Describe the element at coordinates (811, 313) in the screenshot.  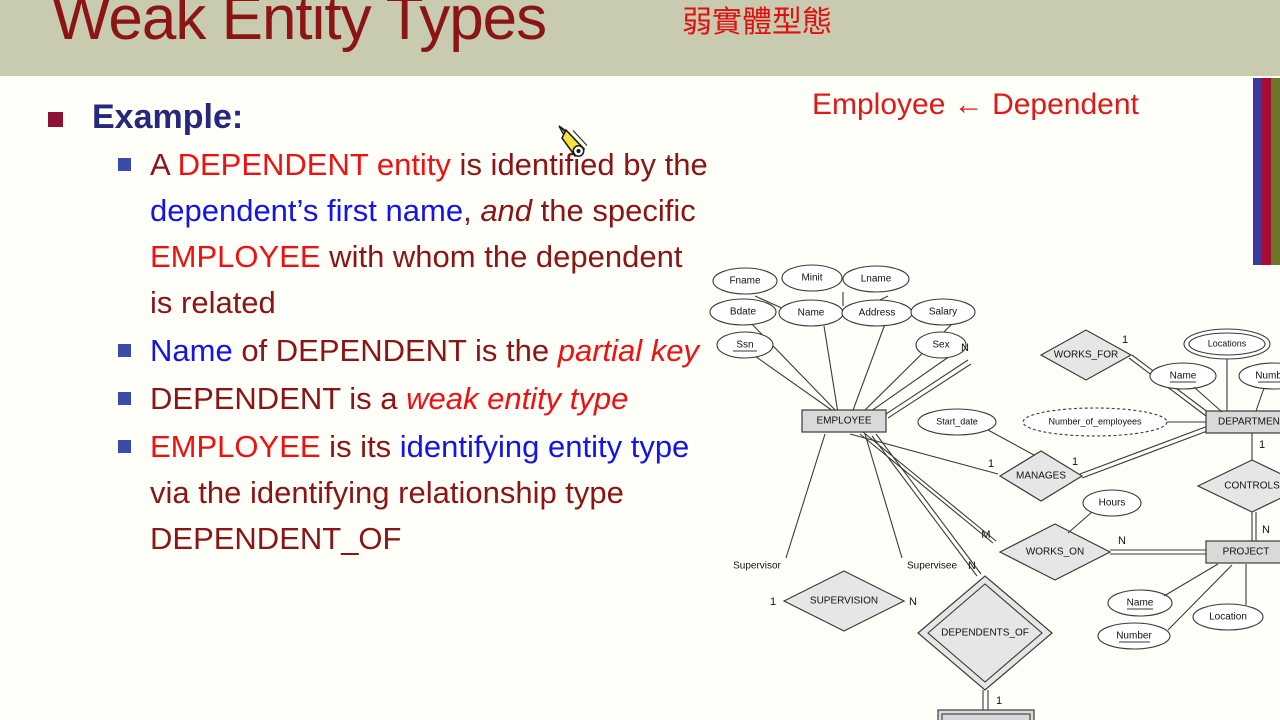
I see `attr-name-label: Name` at that location.